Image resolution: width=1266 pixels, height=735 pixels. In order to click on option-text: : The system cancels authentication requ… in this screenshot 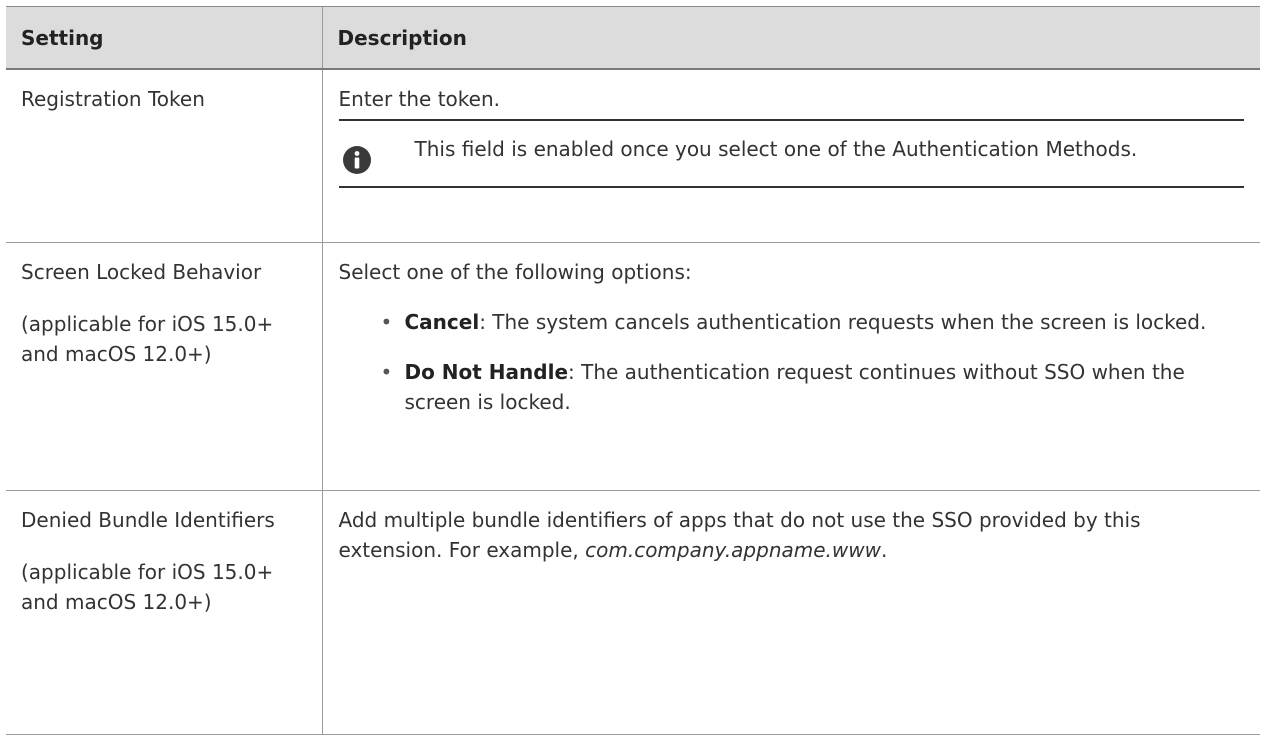, I will do `click(843, 321)`.